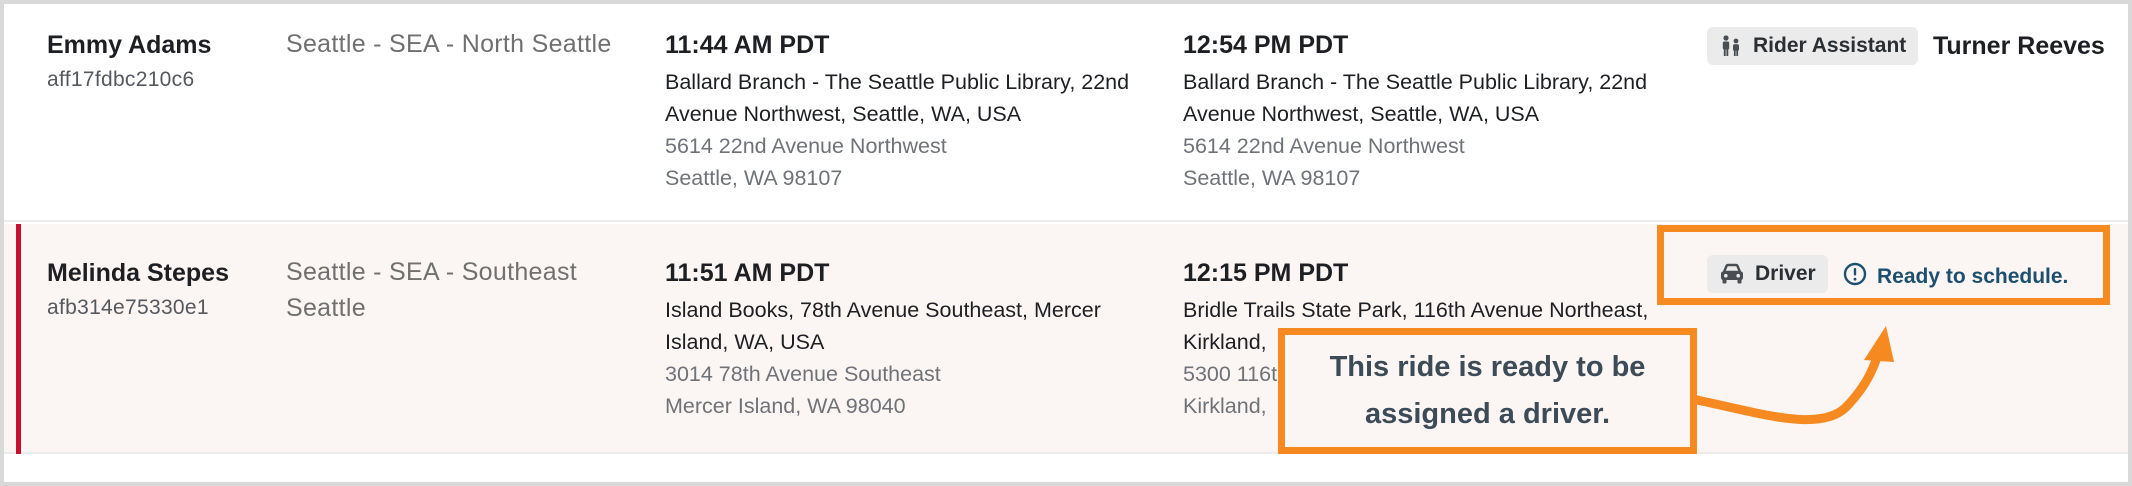 The width and height of the screenshot is (2132, 486). I want to click on region: Seattle - SEA - Southeast Seattle, so click(461, 290).